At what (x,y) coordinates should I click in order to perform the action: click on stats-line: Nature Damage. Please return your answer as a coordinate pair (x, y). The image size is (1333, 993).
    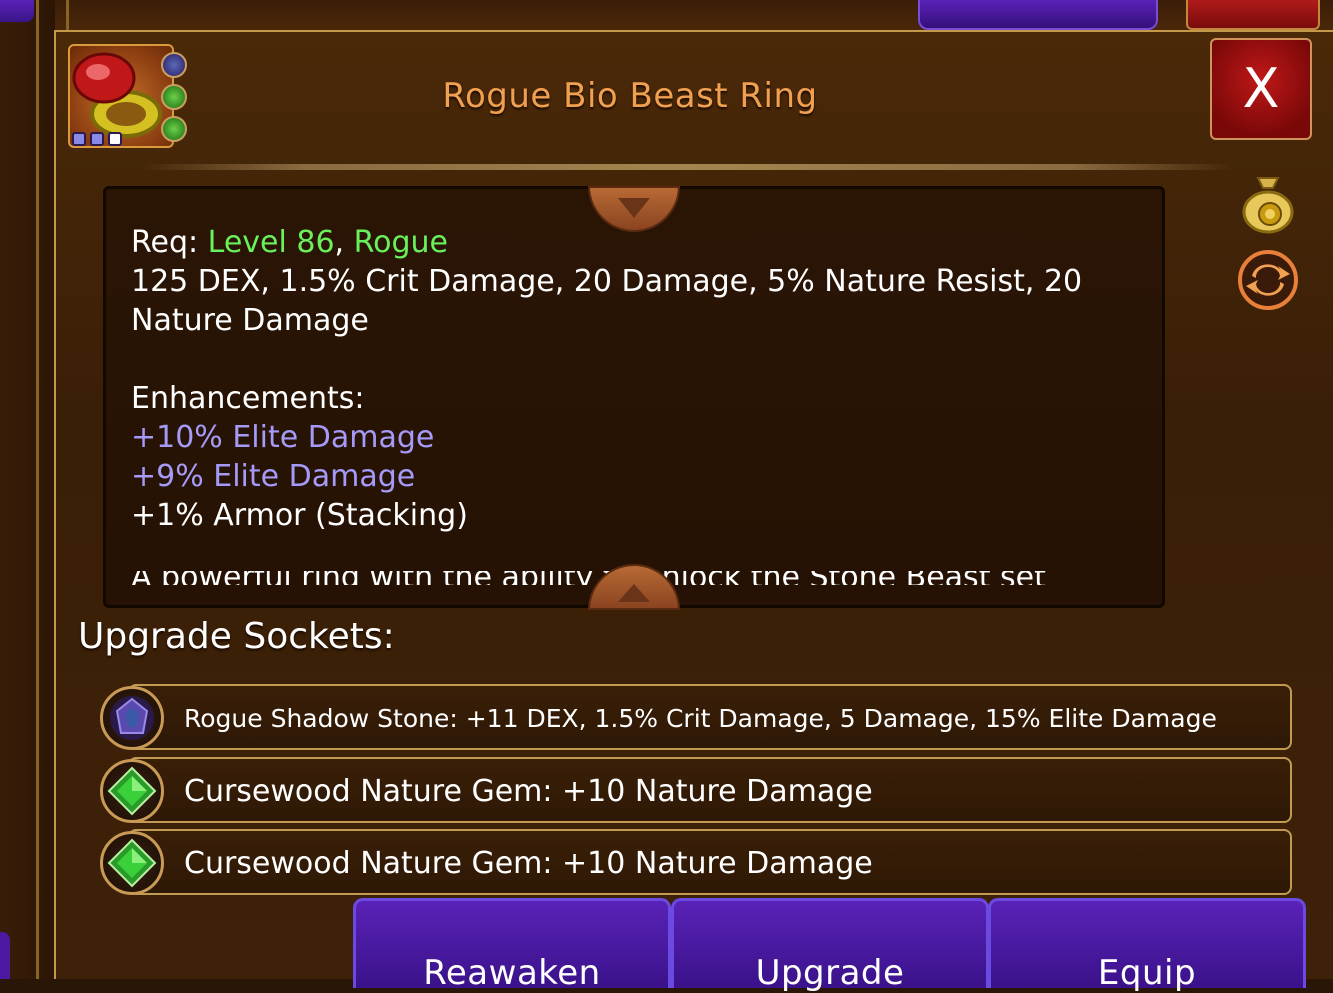
    Looking at the image, I should click on (250, 320).